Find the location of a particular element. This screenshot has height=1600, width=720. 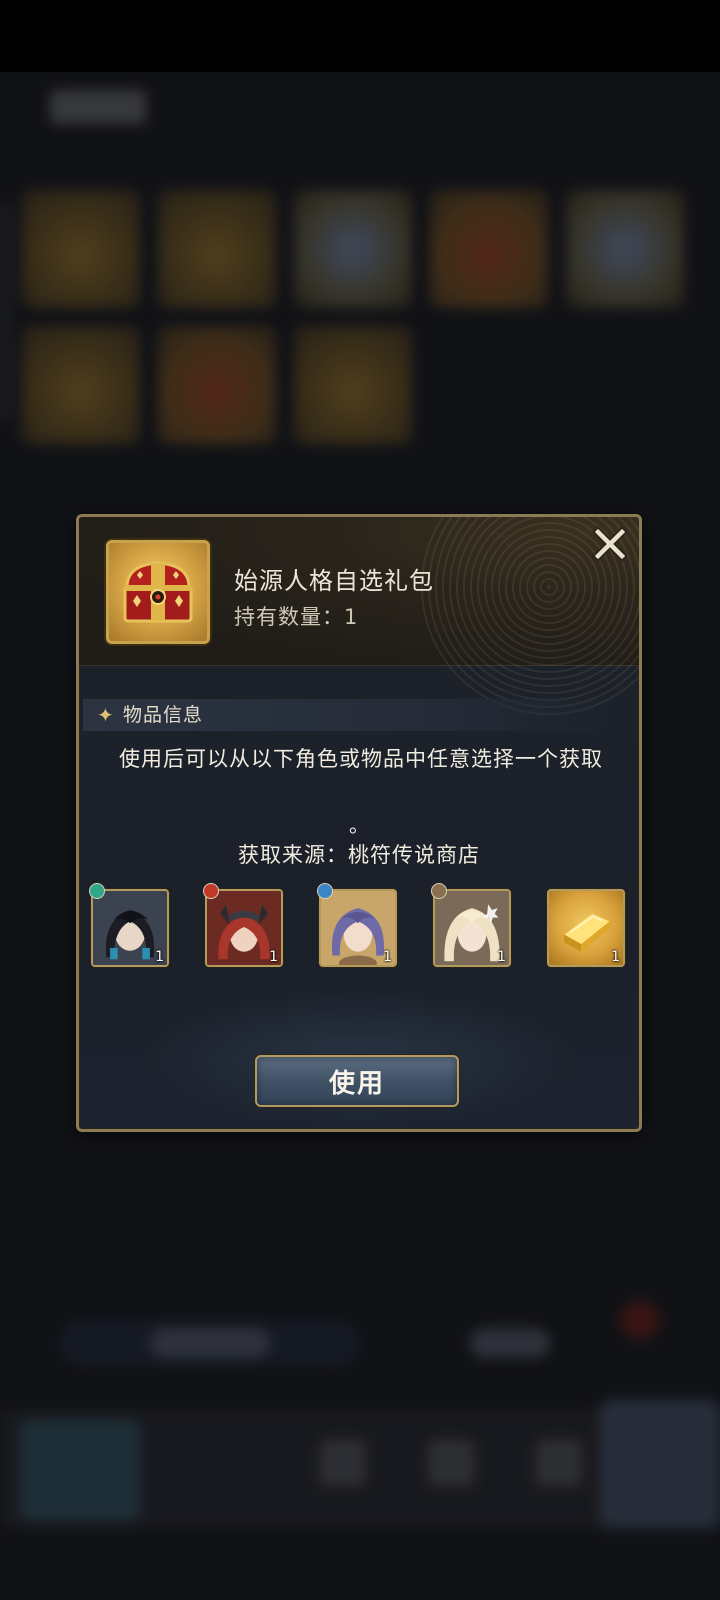

section-title: 物品信息 is located at coordinates (163, 715).